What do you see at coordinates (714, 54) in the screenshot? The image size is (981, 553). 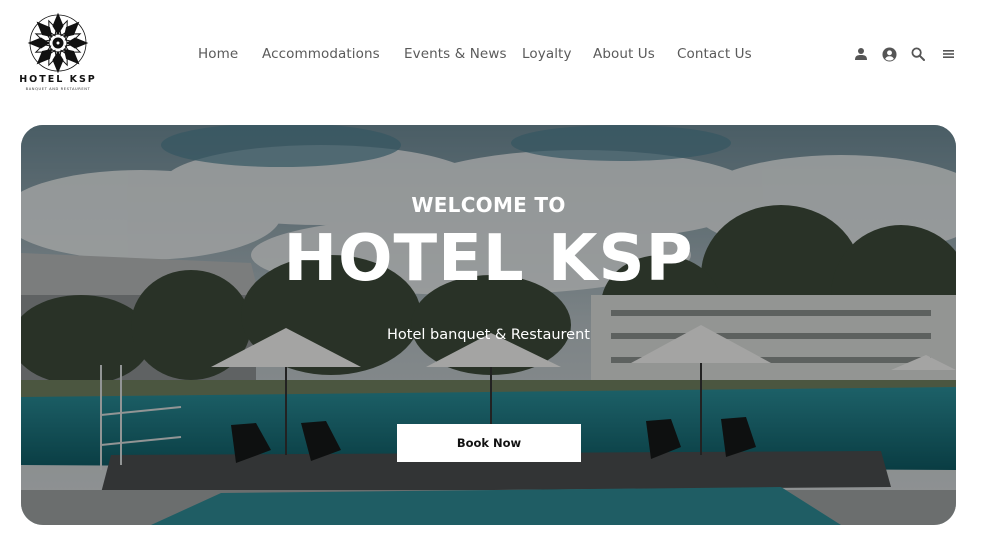 I see `nav-contact-us: Contact Us` at bounding box center [714, 54].